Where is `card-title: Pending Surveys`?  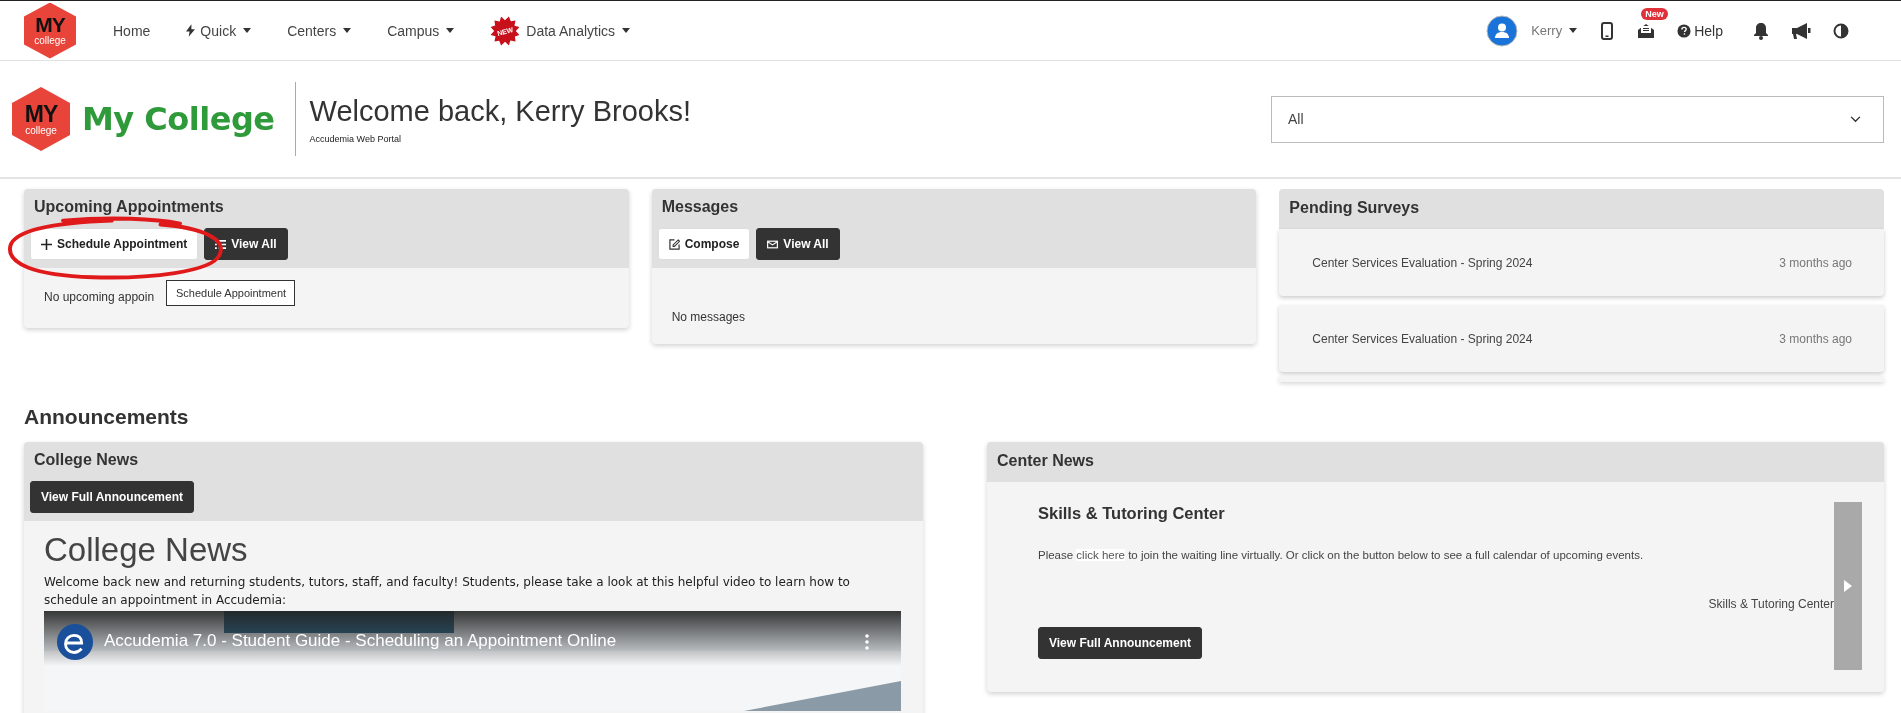 card-title: Pending Surveys is located at coordinates (1354, 208).